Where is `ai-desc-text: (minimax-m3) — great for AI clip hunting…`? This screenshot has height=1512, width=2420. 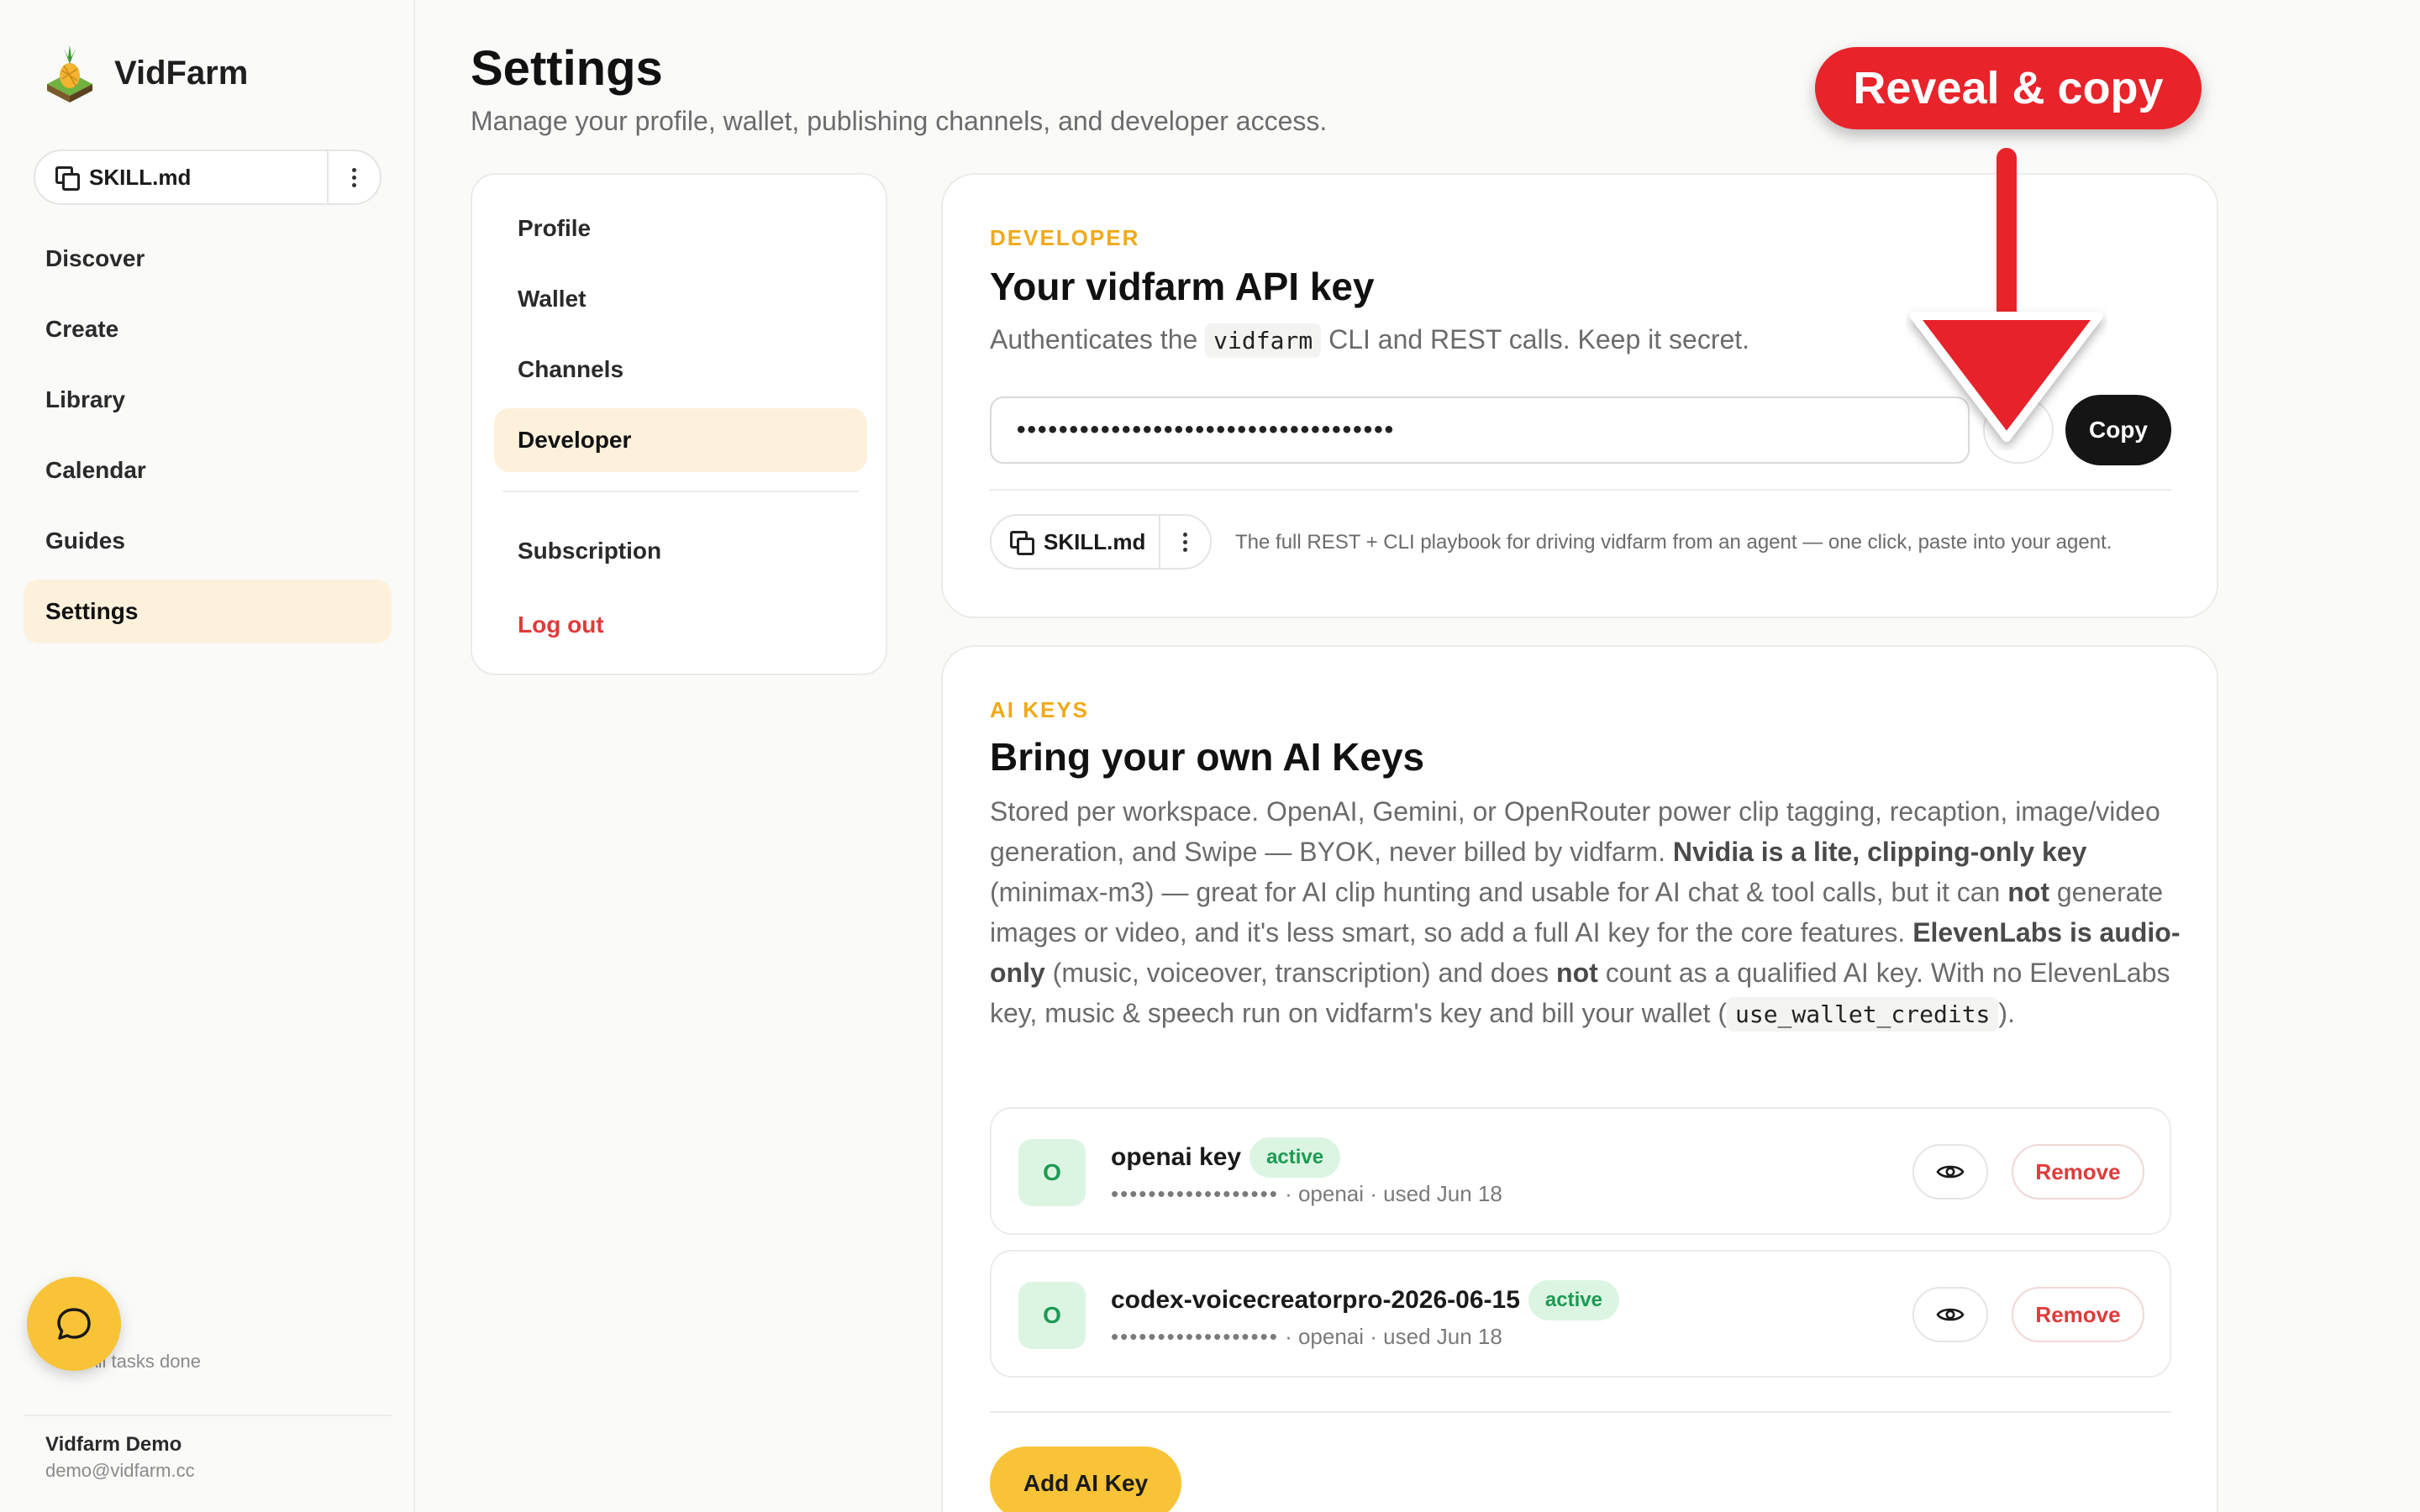 ai-desc-text: (minimax-m3) — great for AI clip hunting… is located at coordinates (1499, 892).